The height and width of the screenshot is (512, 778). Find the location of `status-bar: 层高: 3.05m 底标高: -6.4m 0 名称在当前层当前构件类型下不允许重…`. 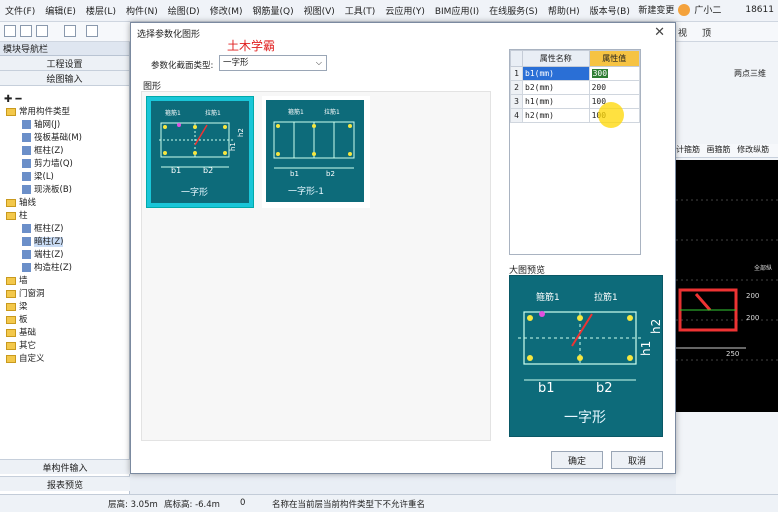

status-bar: 层高: 3.05m 底标高: -6.4m 0 名称在当前层当前构件类型下不允许重… is located at coordinates (389, 503).